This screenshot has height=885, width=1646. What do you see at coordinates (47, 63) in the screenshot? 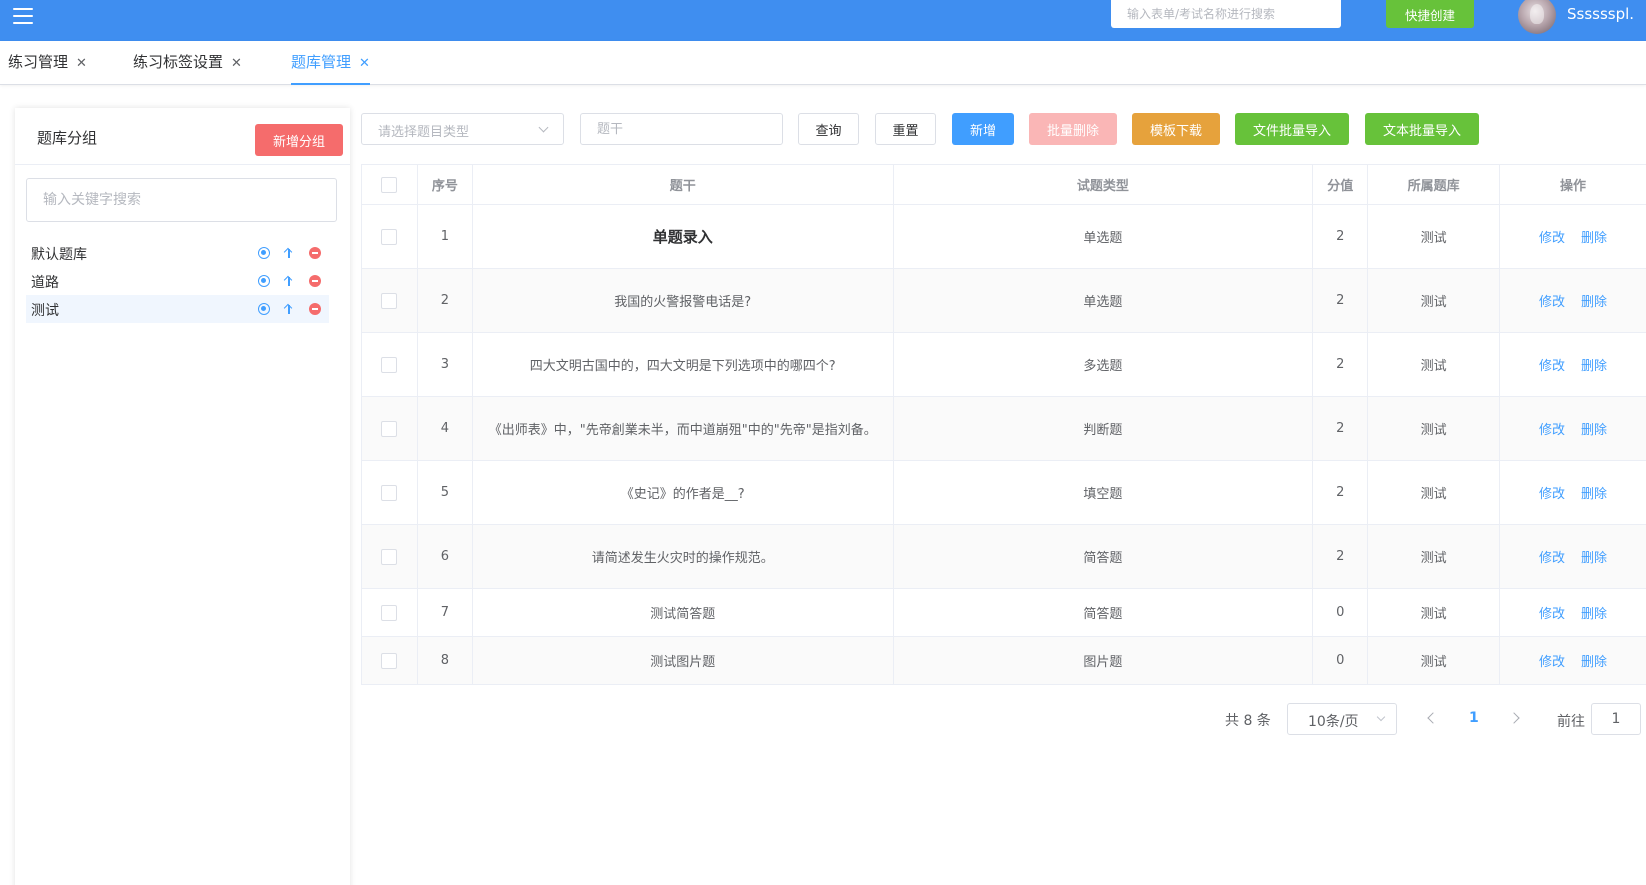
I see `tab-practice-management: 练习管理 ✕` at bounding box center [47, 63].